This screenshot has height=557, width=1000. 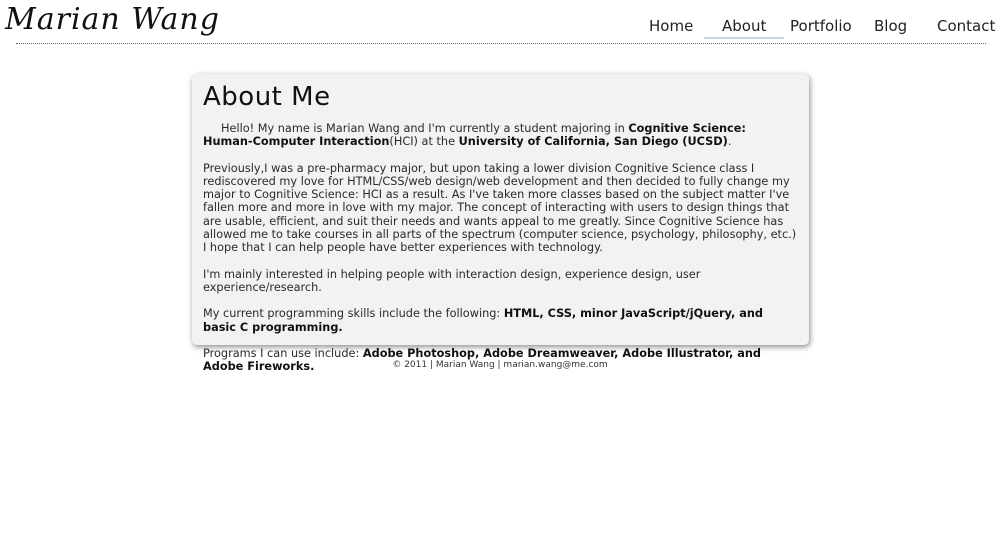 I want to click on programs-intro: Programs I can use include:, so click(x=283, y=353).